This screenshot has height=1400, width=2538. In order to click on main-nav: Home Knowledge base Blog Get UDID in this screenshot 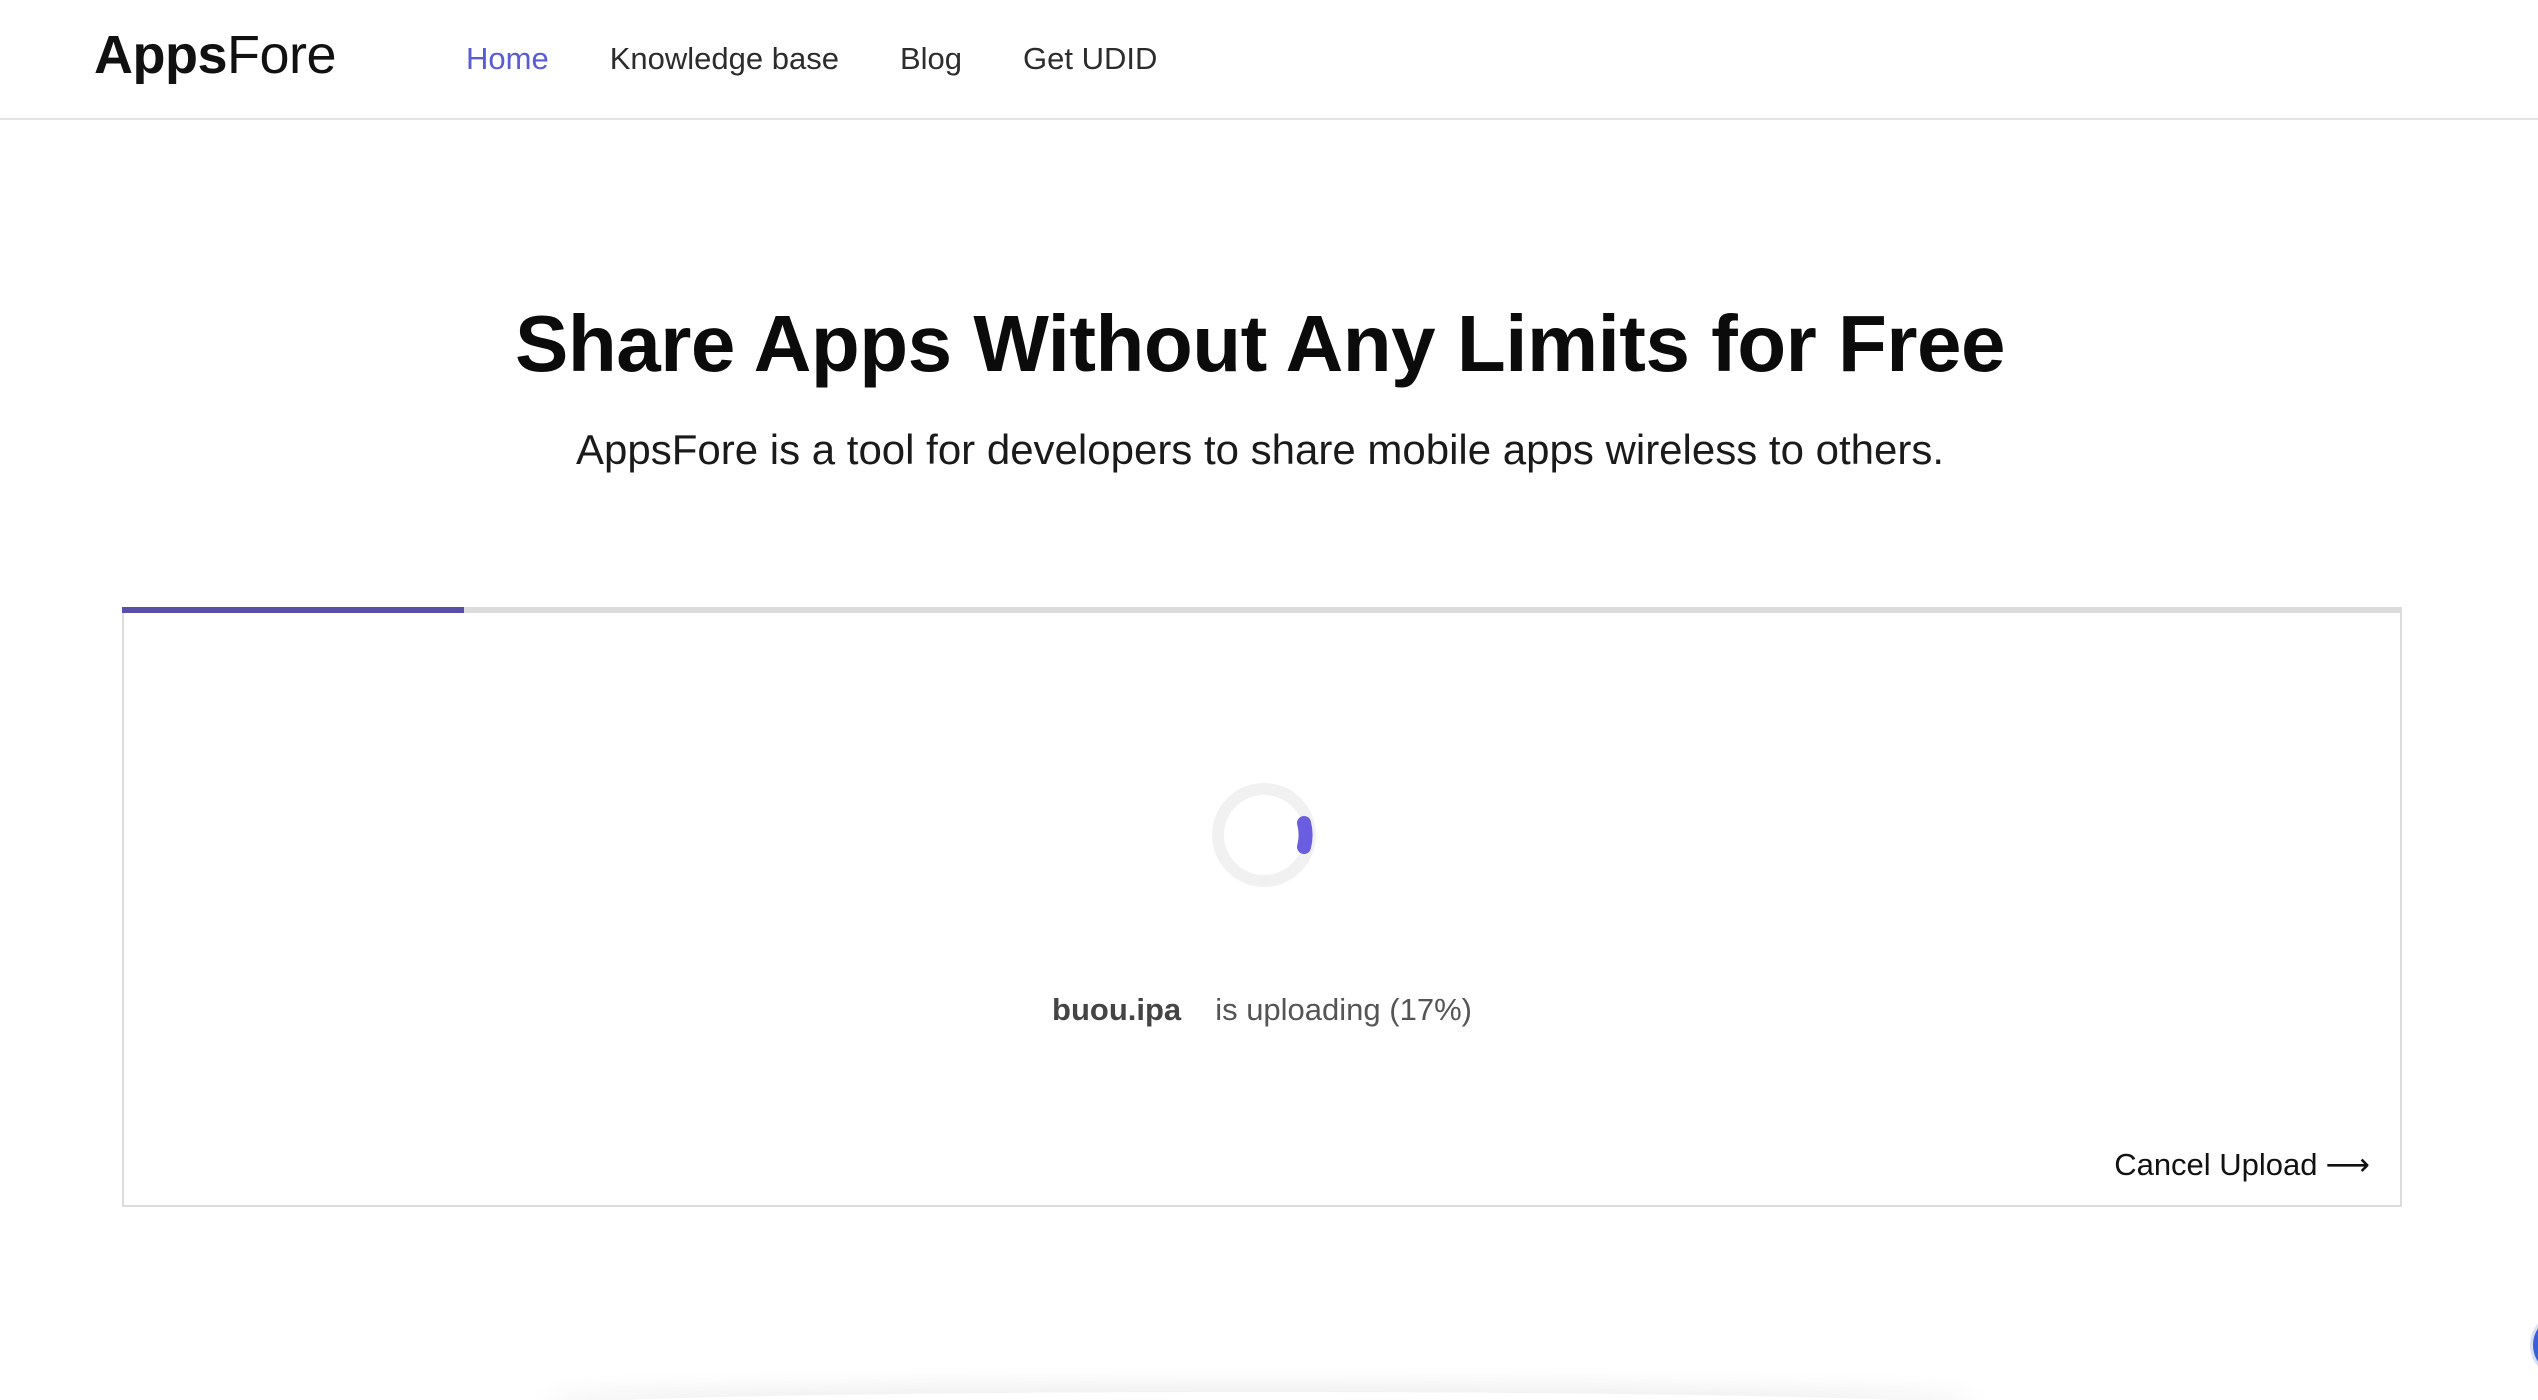, I will do `click(842, 58)`.